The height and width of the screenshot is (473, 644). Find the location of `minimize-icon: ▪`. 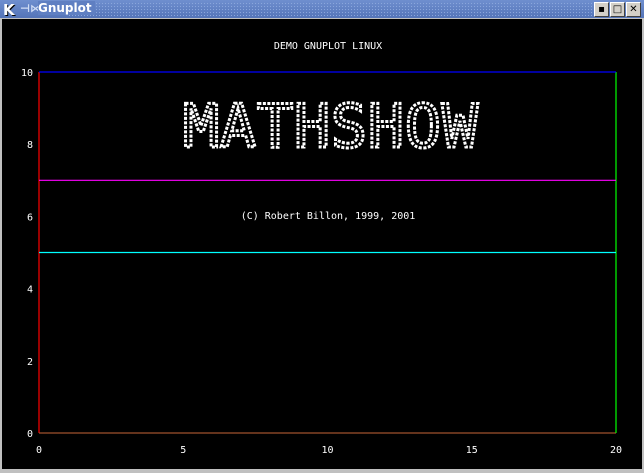

minimize-icon: ▪ is located at coordinates (601, 9).